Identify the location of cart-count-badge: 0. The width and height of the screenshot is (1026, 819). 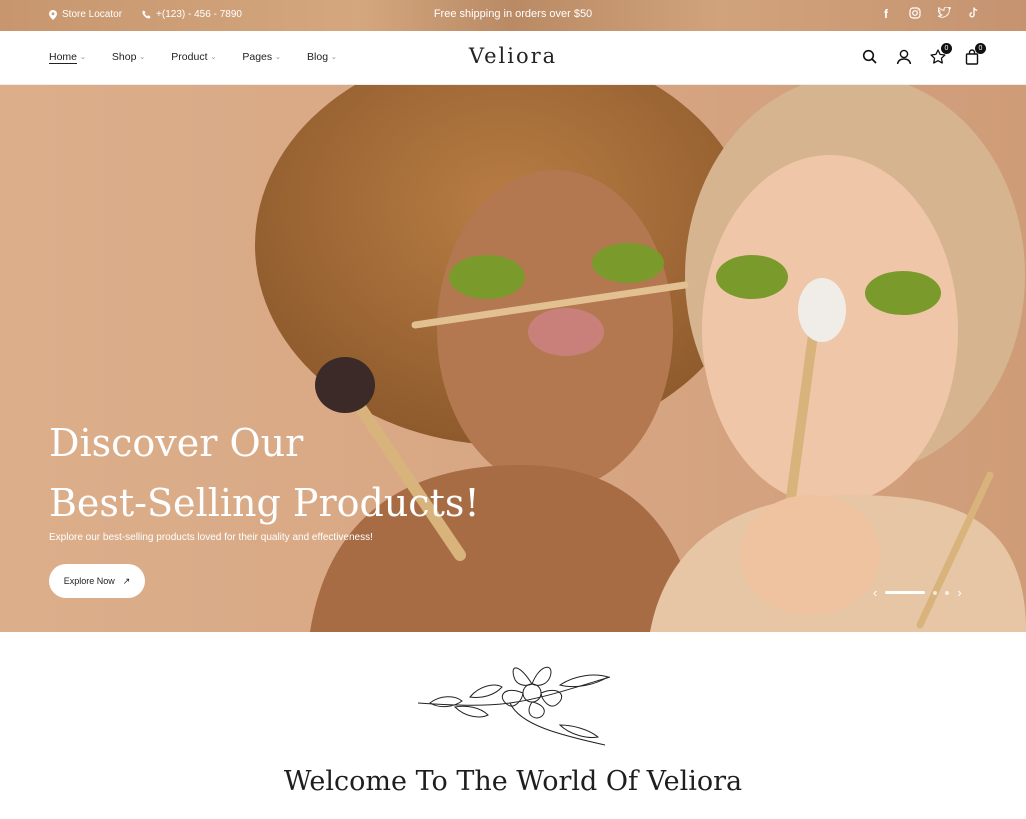
(980, 48).